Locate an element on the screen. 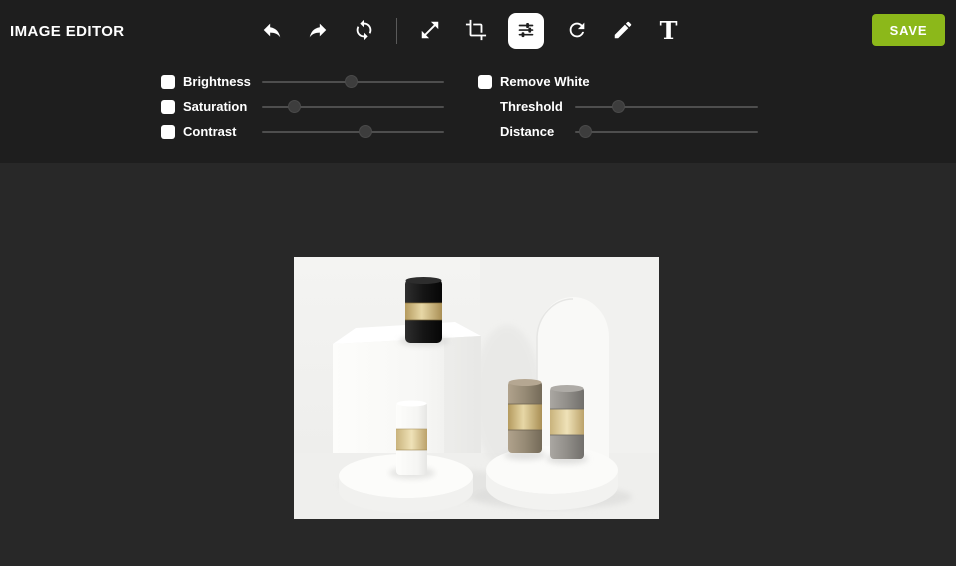 The width and height of the screenshot is (956, 566). rotate-button is located at coordinates (576, 31).